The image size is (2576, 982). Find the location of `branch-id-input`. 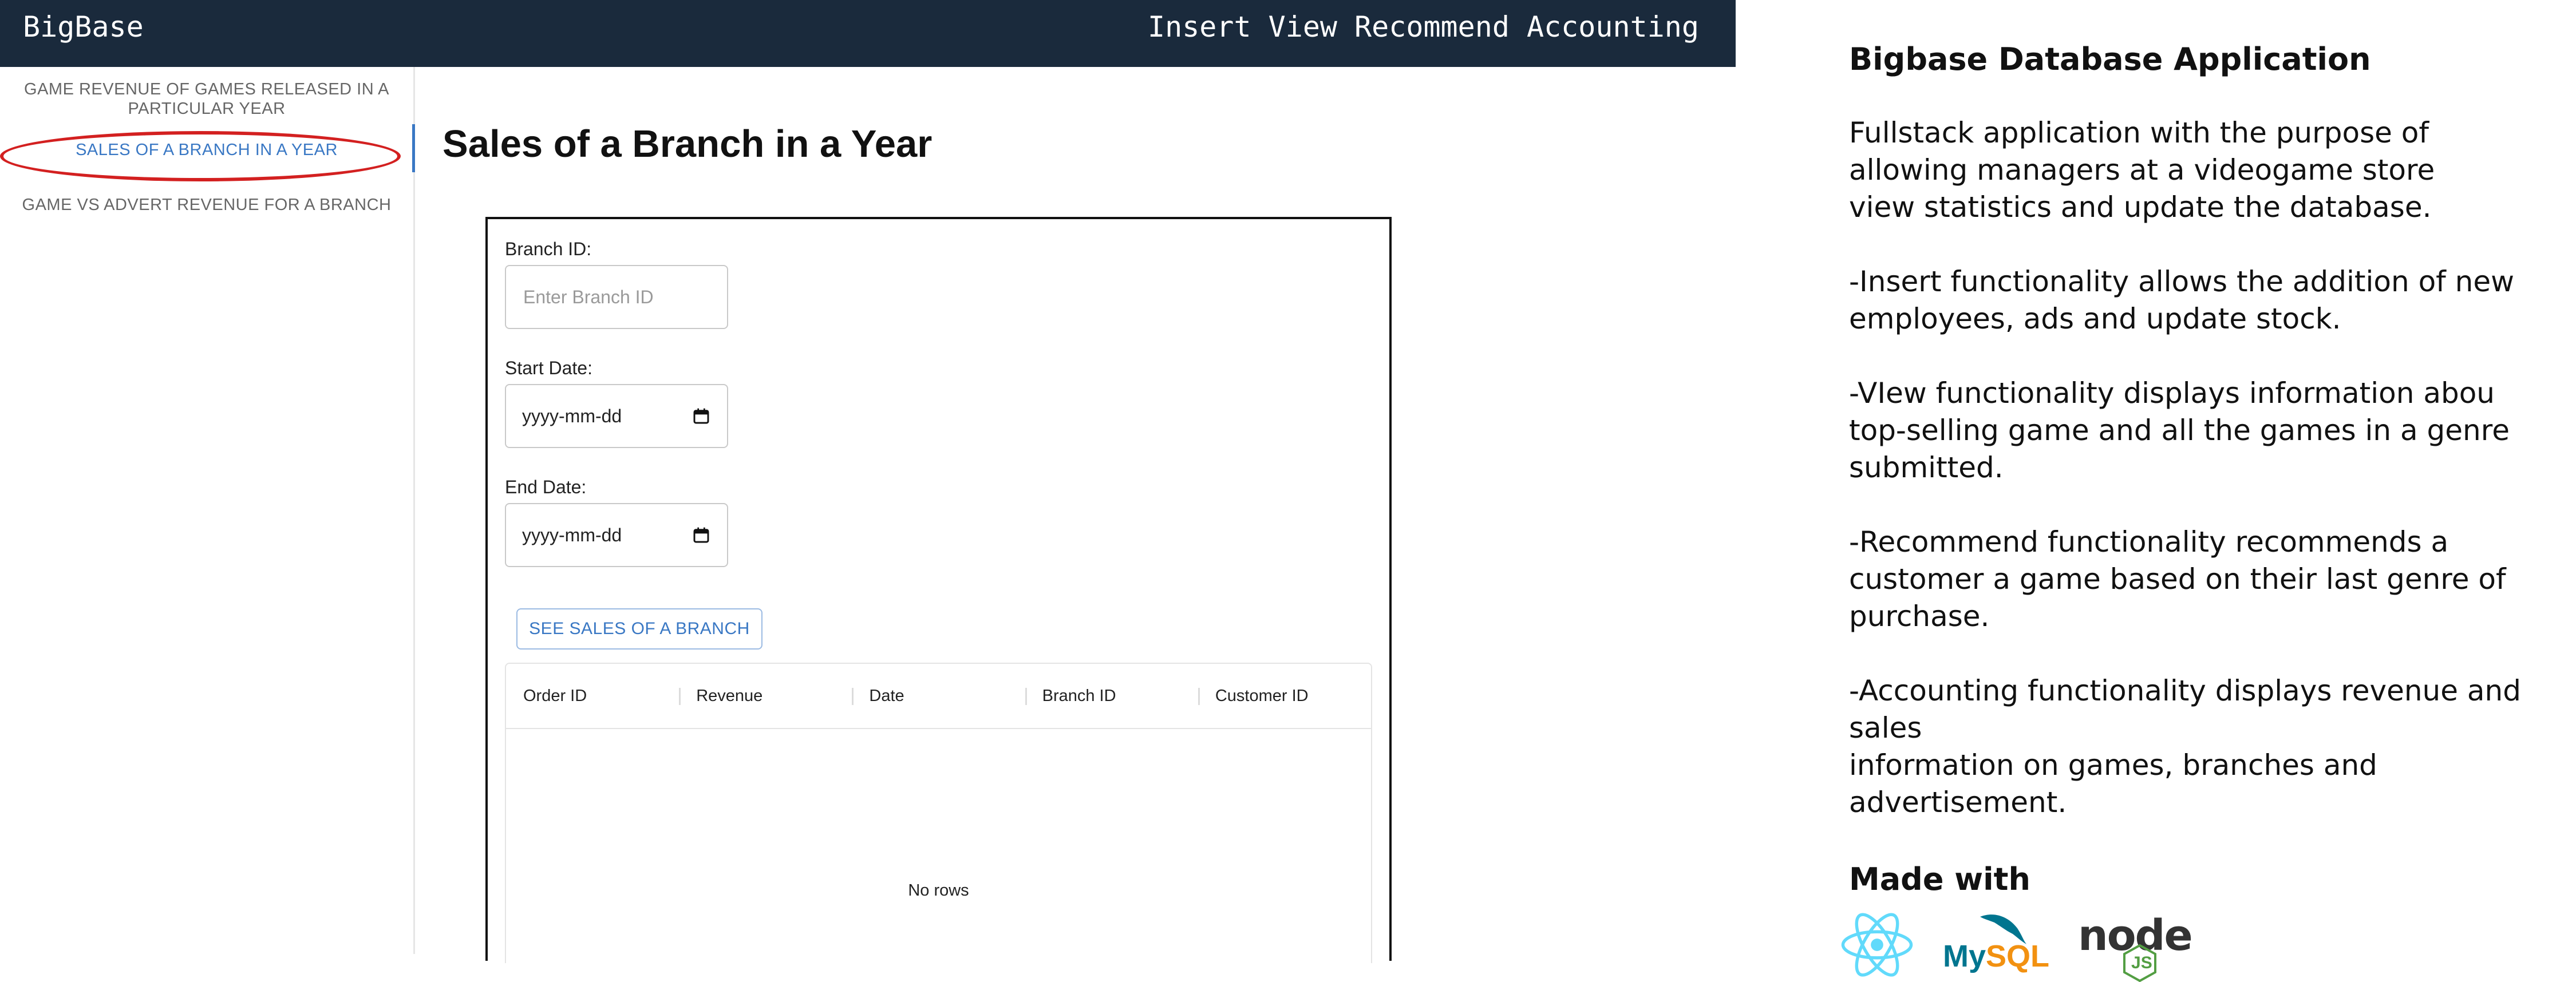

branch-id-input is located at coordinates (616, 297).